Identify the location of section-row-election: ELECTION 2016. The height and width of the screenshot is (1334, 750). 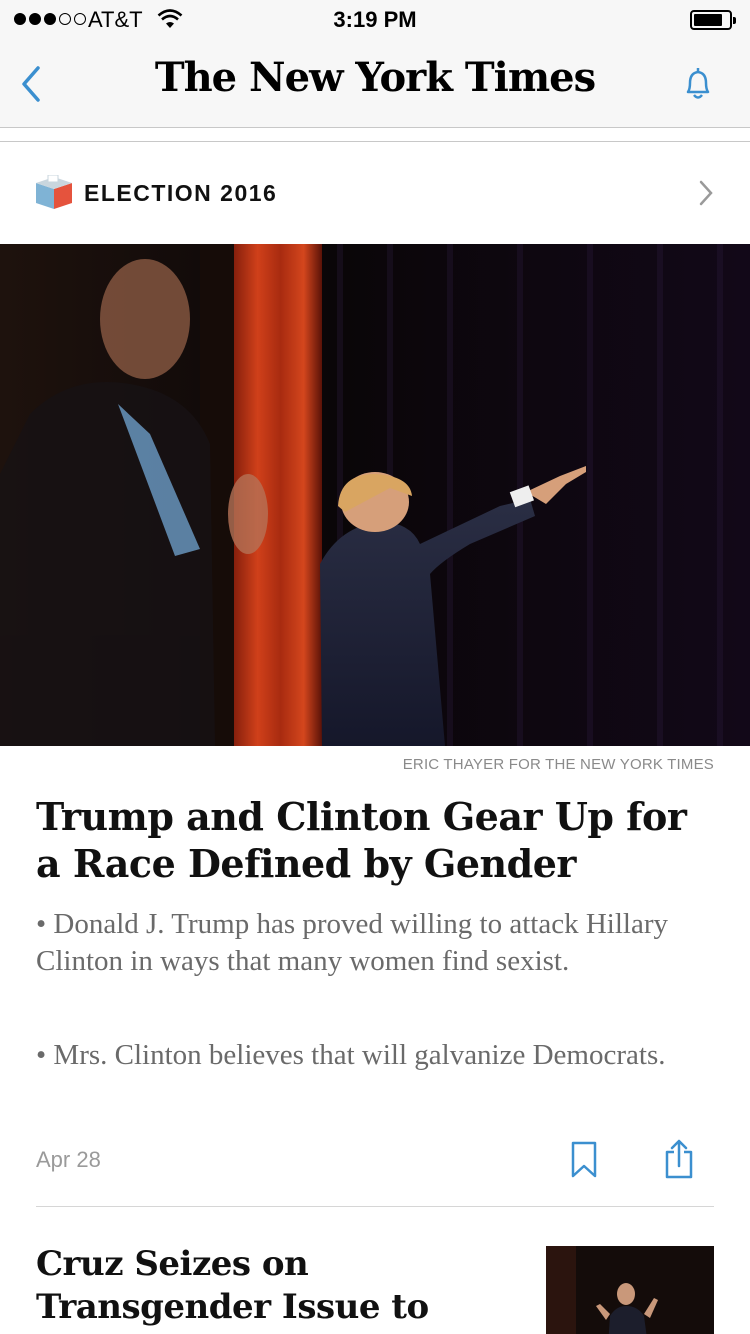
(375, 193).